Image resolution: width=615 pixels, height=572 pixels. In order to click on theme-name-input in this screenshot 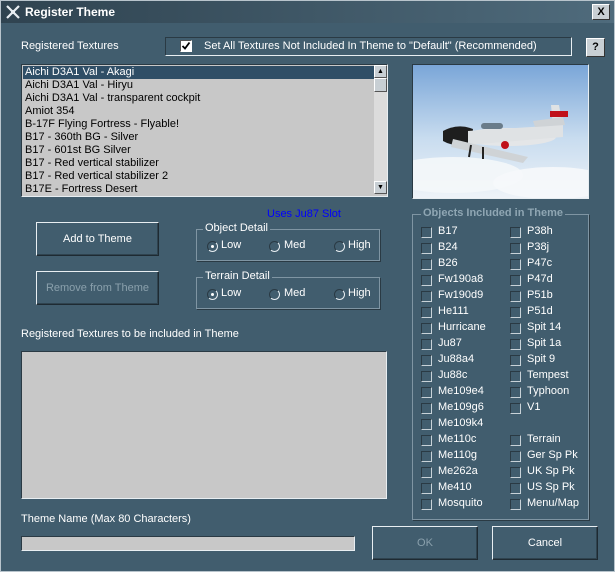, I will do `click(188, 543)`.